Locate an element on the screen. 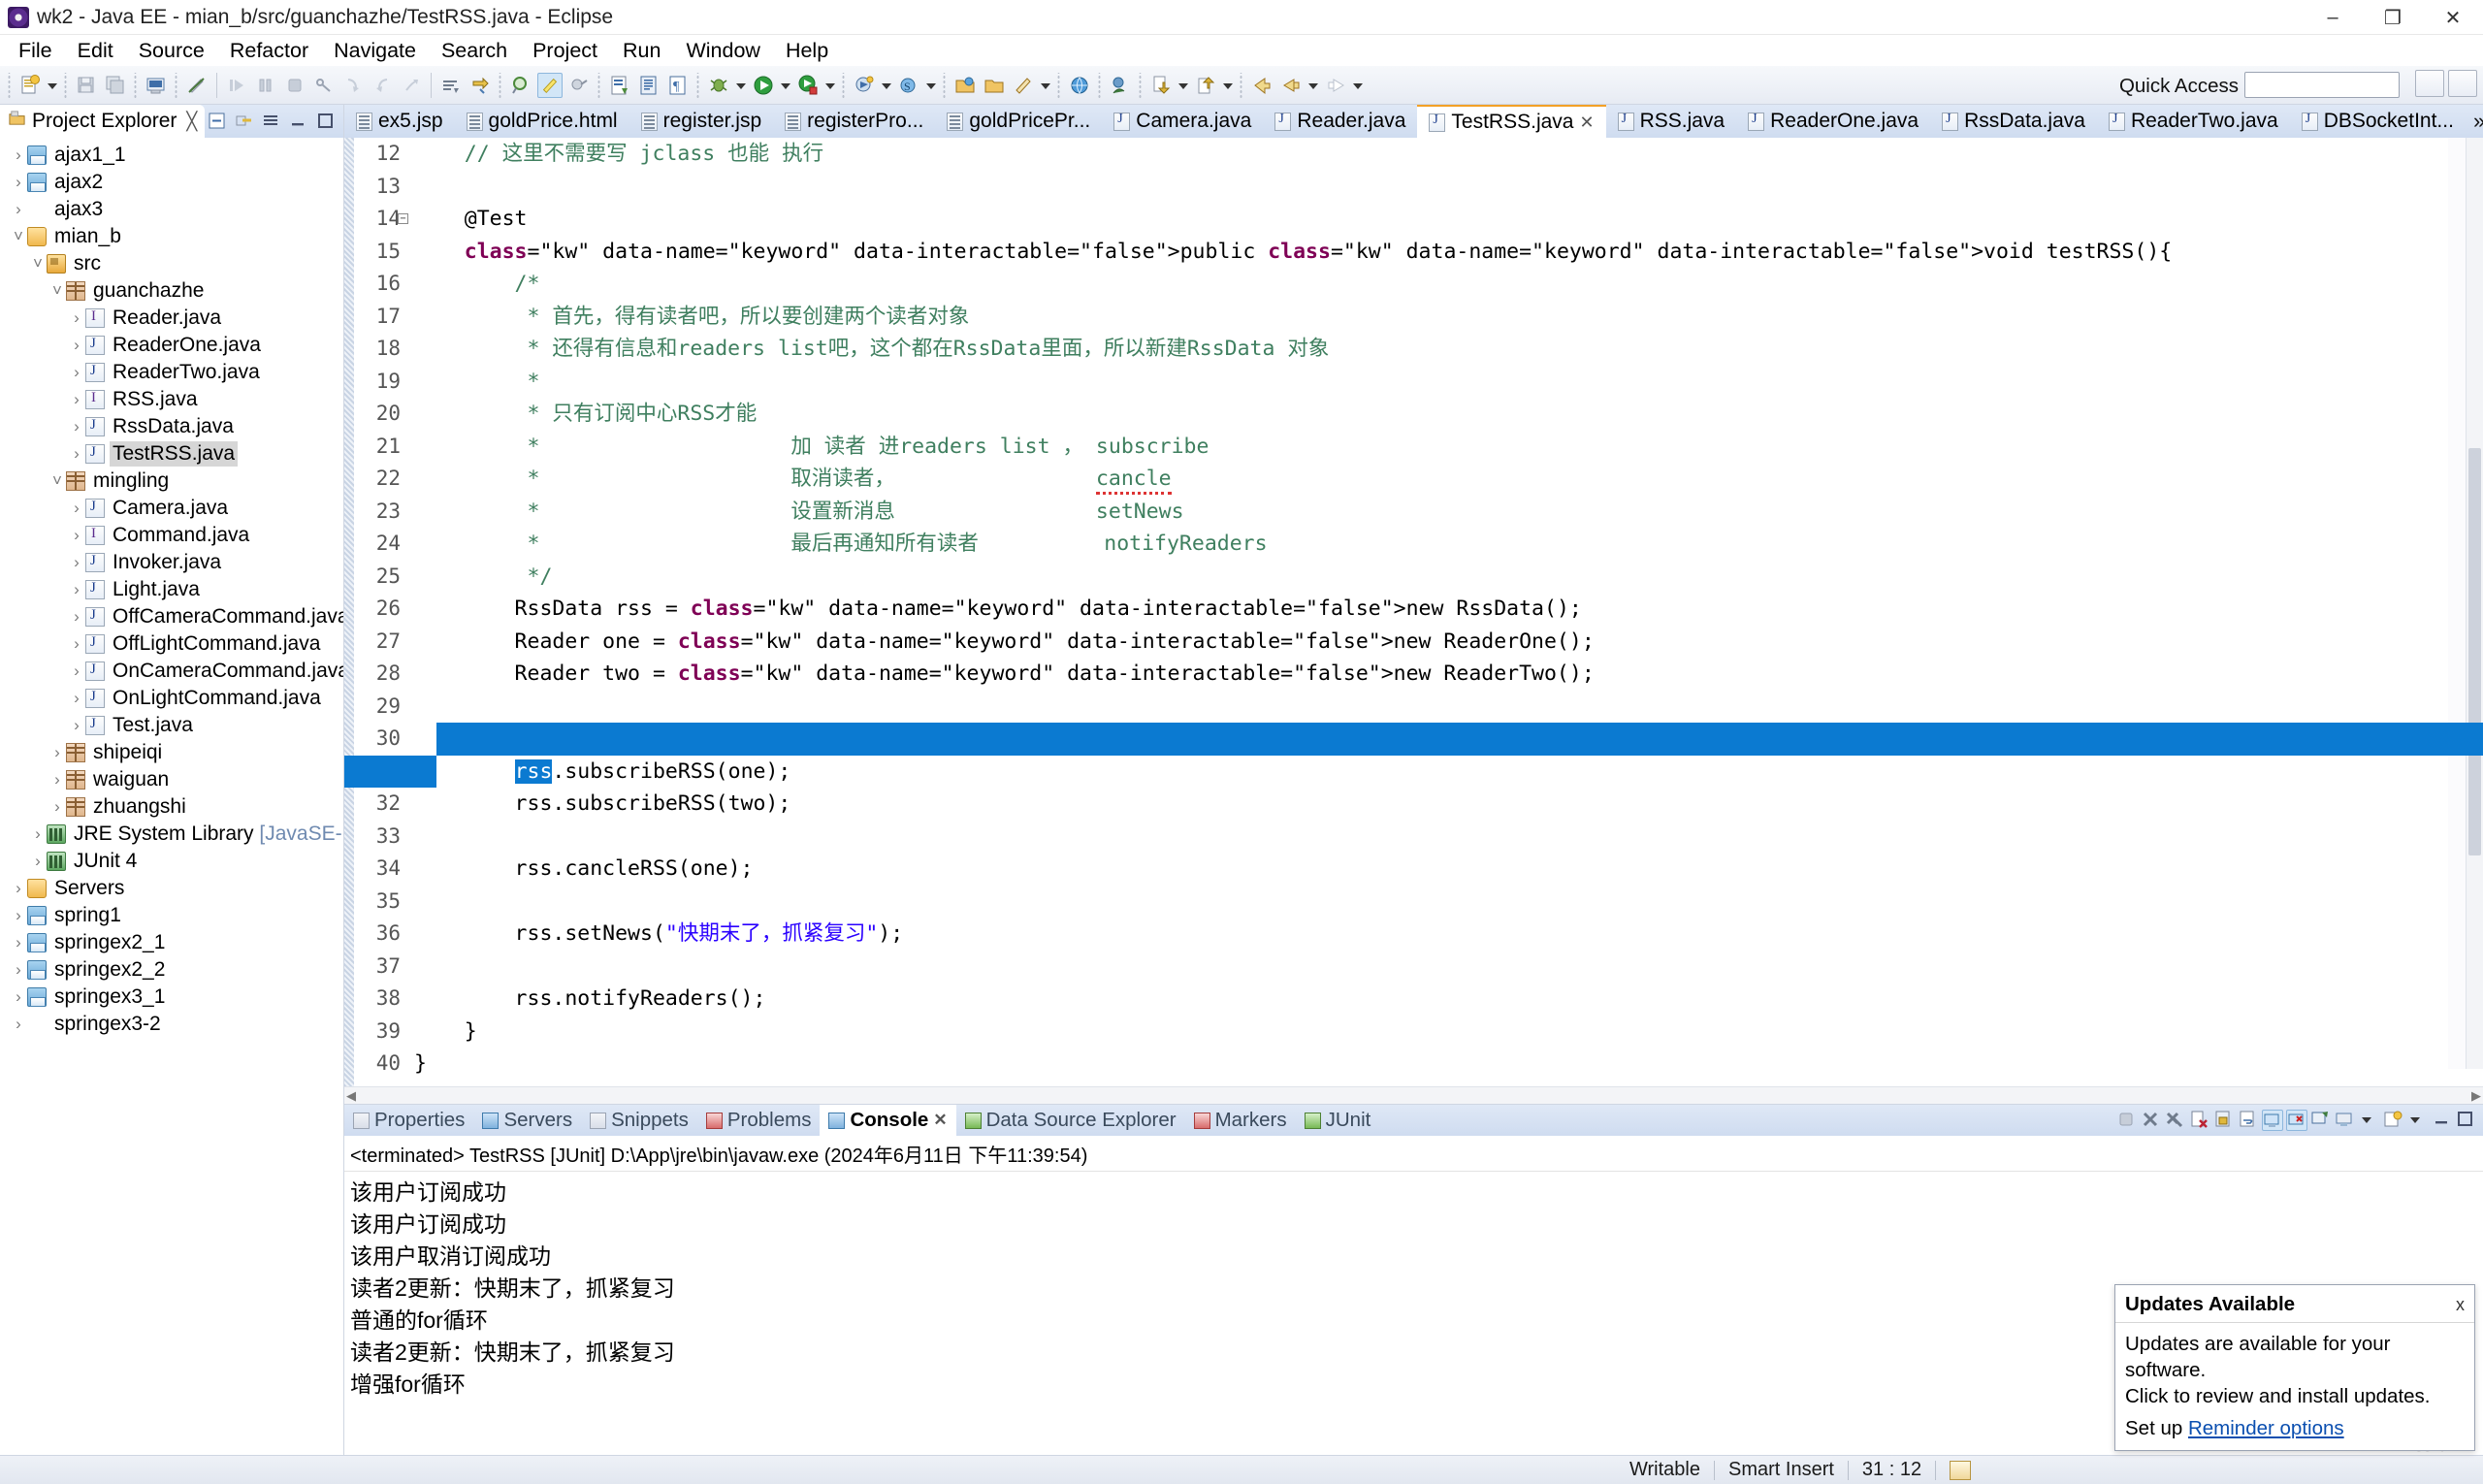  new-package-icon is located at coordinates (995, 85).